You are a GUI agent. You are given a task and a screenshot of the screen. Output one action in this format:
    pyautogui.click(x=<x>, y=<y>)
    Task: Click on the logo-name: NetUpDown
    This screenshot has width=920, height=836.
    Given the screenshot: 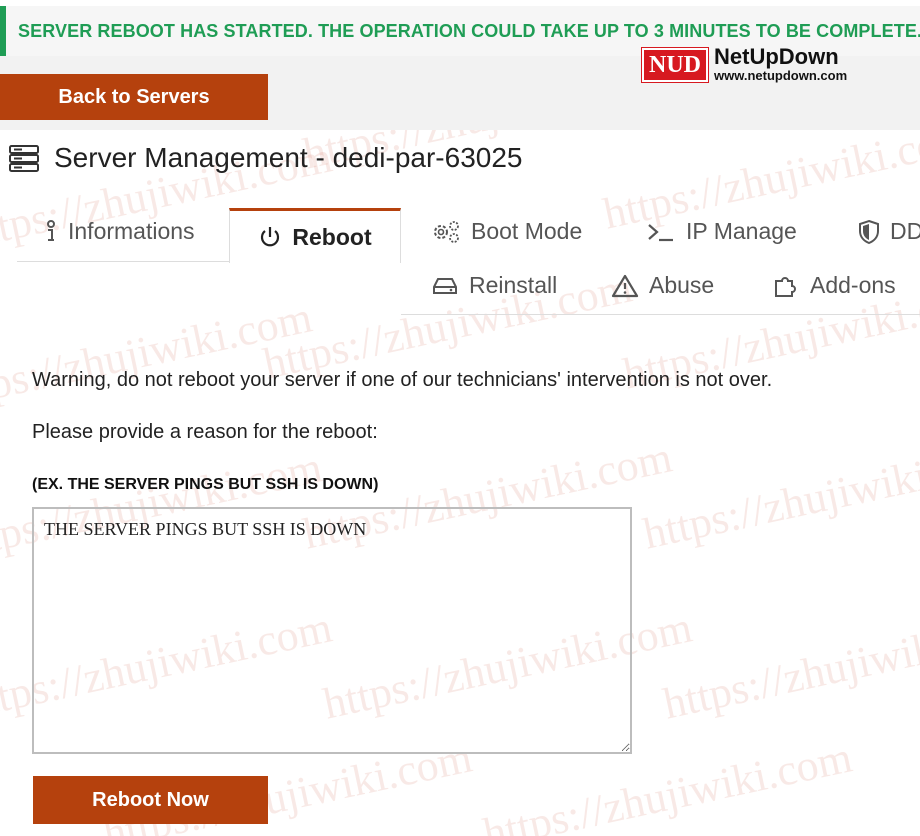 What is the action you would take?
    pyautogui.click(x=776, y=56)
    